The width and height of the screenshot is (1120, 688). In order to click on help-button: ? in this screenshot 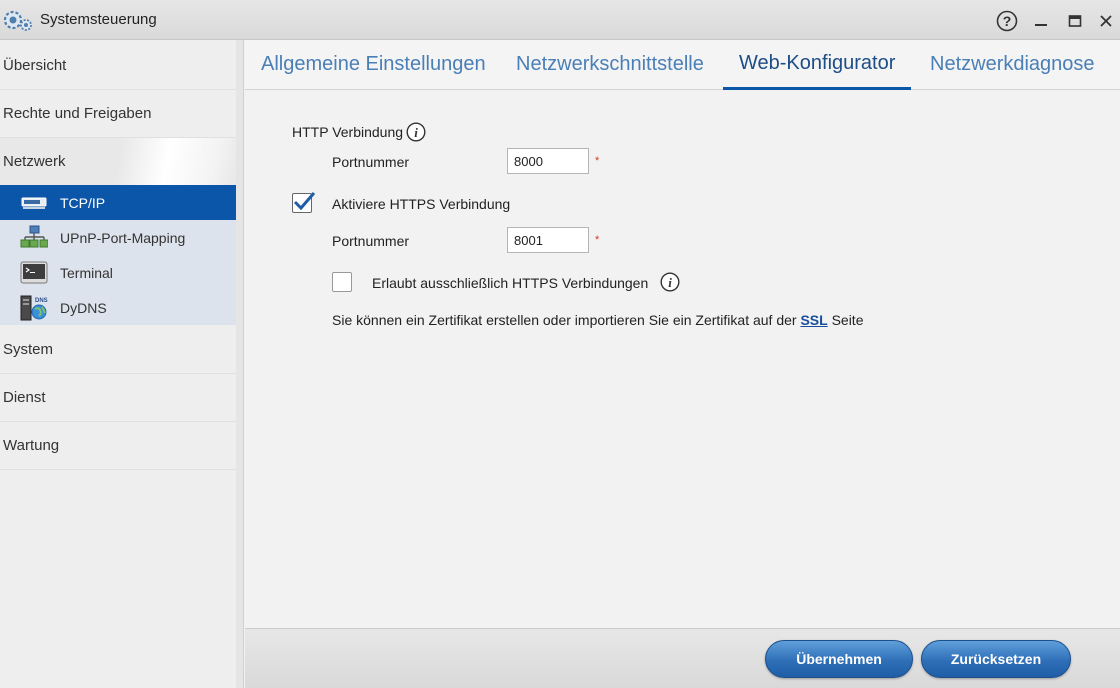, I will do `click(1007, 21)`.